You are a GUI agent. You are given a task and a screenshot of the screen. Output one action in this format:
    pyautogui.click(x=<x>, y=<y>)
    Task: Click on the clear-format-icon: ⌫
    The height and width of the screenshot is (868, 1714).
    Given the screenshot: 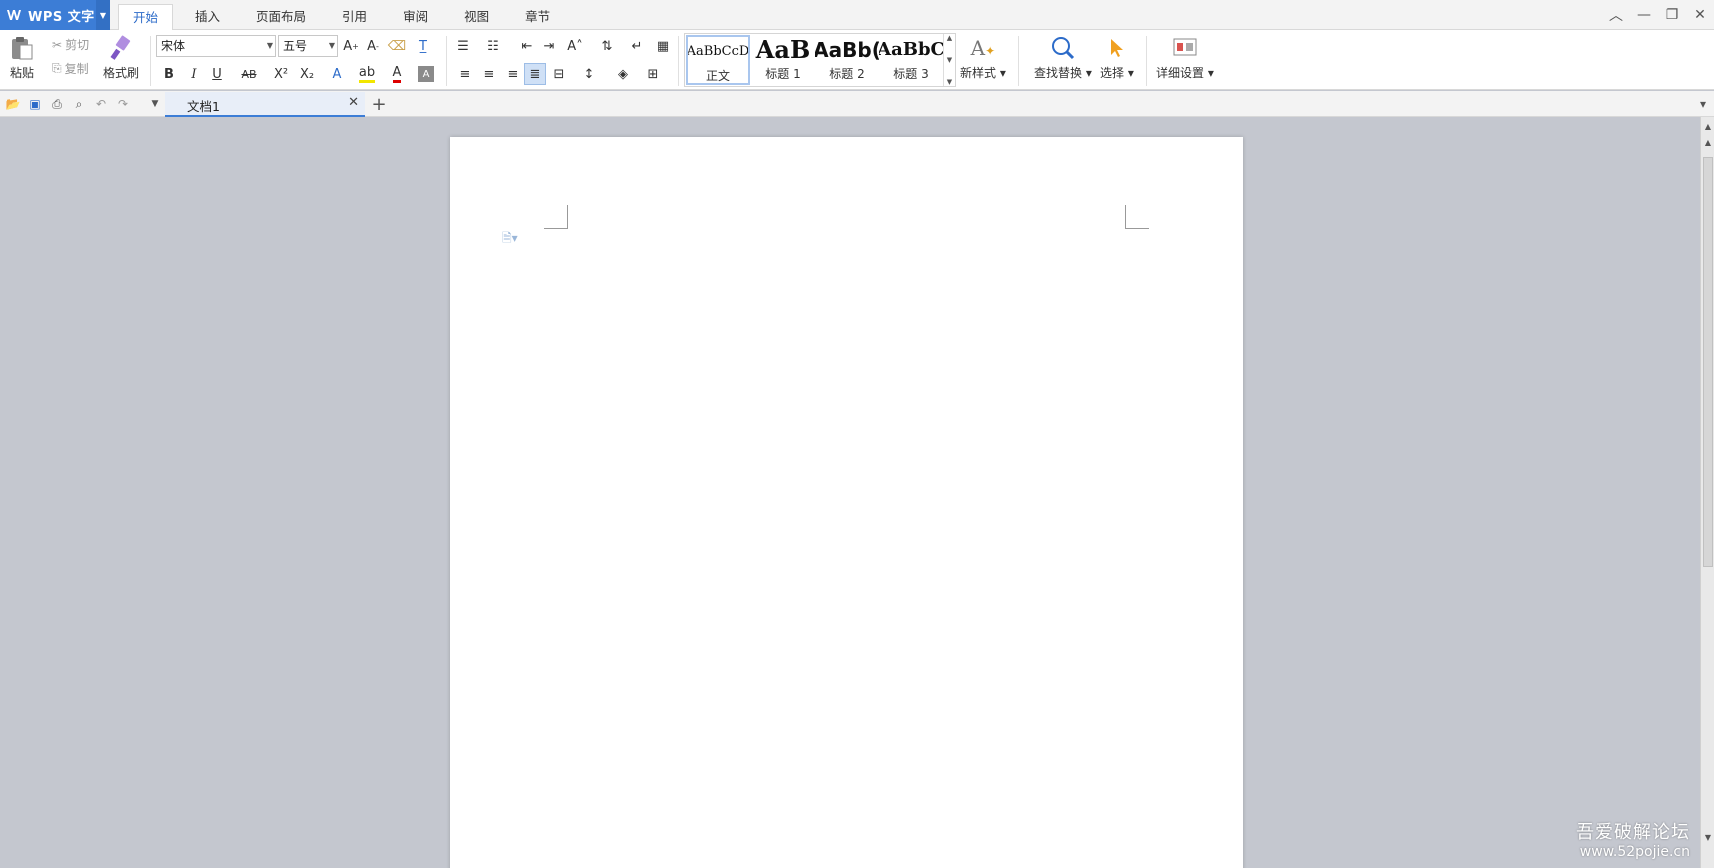 What is the action you would take?
    pyautogui.click(x=397, y=46)
    